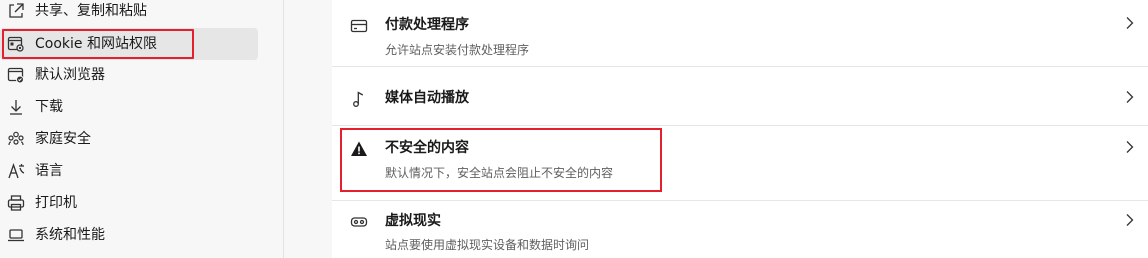 This screenshot has height=258, width=1148. What do you see at coordinates (129, 171) in the screenshot?
I see `sidebar-item-languages: 语言` at bounding box center [129, 171].